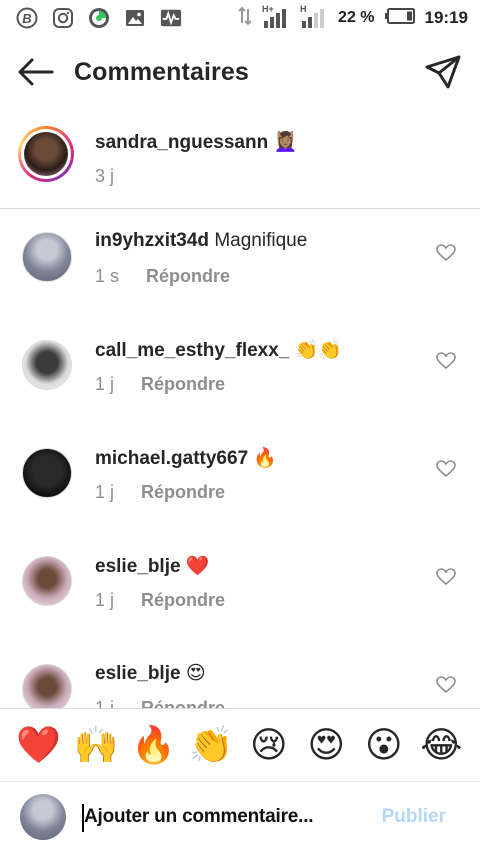 The width and height of the screenshot is (480, 854). Describe the element at coordinates (384, 745) in the screenshot. I see `emoji-surprised: 😮` at that location.